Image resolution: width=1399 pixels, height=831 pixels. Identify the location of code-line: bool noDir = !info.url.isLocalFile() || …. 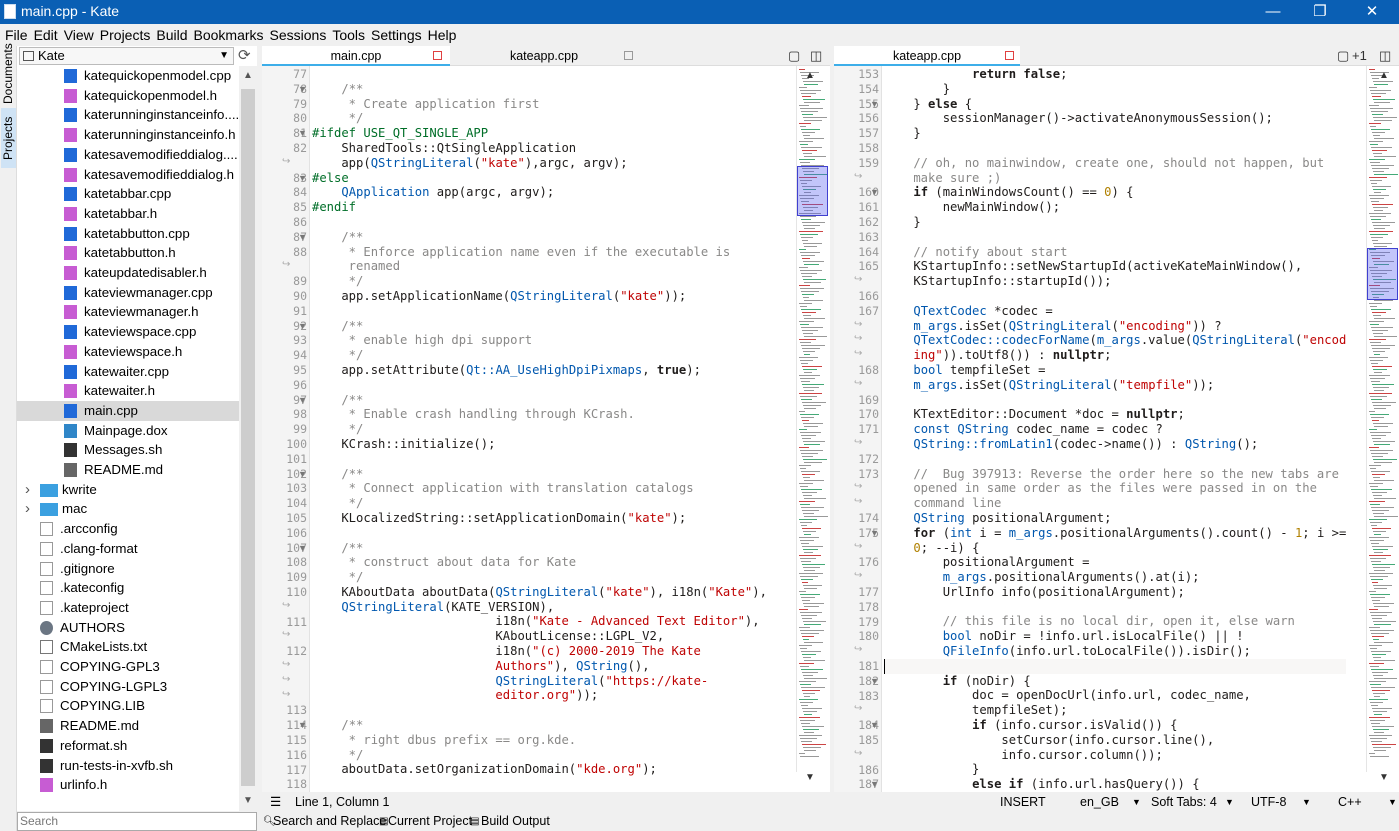
(1115, 636).